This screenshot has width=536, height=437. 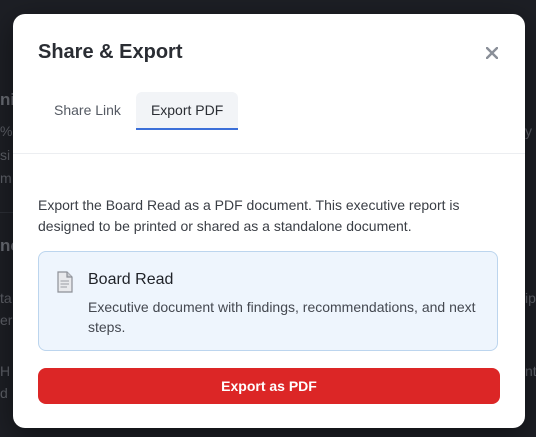 I want to click on background-text: %, so click(x=6, y=131).